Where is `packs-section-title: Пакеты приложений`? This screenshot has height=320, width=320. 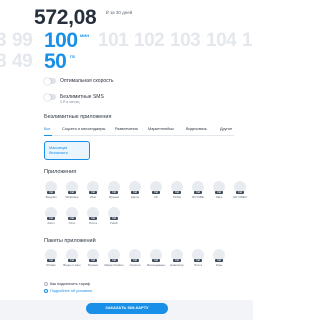 packs-section-title: Пакеты приложений is located at coordinates (70, 241).